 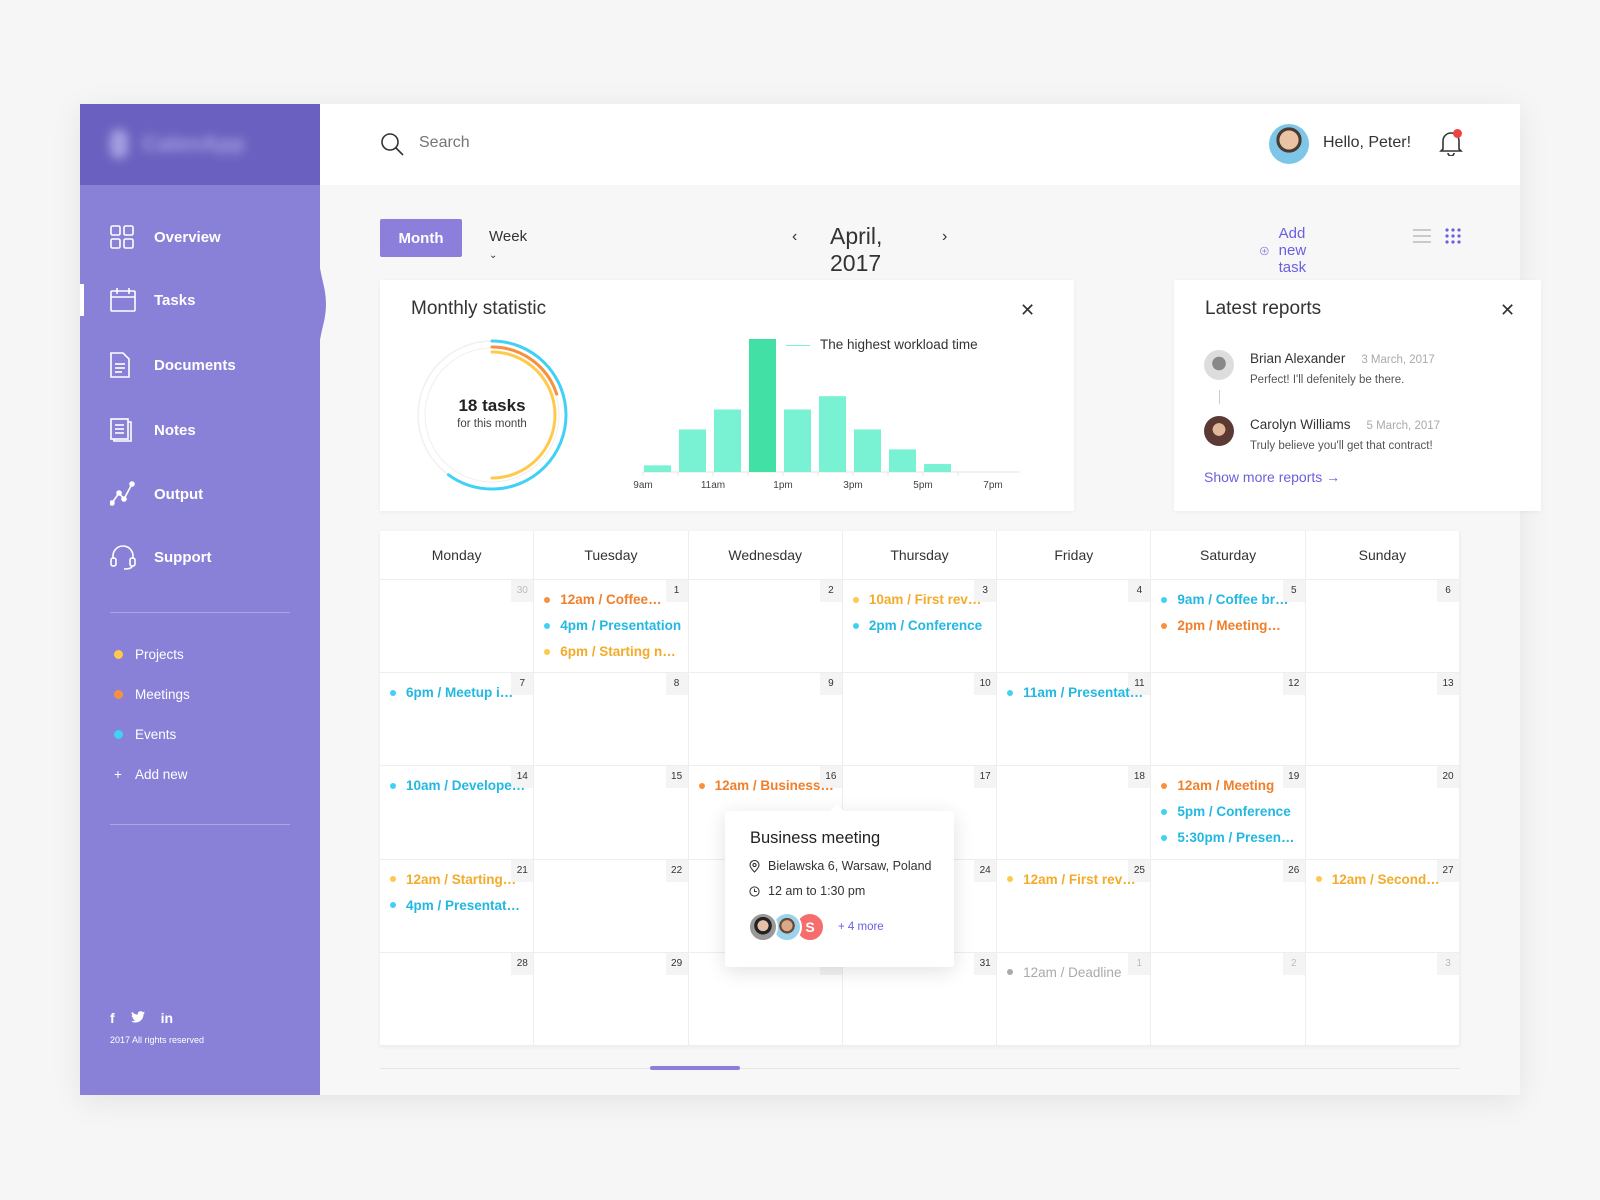 What do you see at coordinates (763, 927) in the screenshot?
I see `attendee-avatar` at bounding box center [763, 927].